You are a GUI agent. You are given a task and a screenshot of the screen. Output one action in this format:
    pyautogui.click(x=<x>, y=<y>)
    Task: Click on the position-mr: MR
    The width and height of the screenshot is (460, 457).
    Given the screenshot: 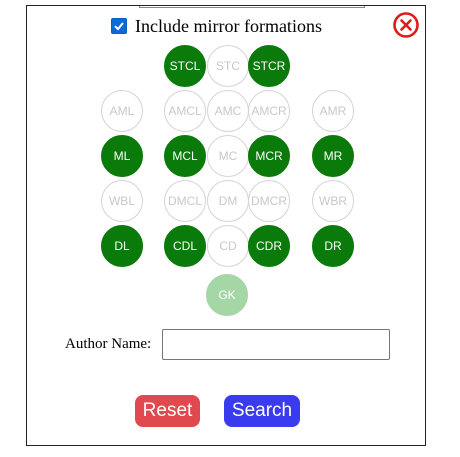 What is the action you would take?
    pyautogui.click(x=333, y=156)
    